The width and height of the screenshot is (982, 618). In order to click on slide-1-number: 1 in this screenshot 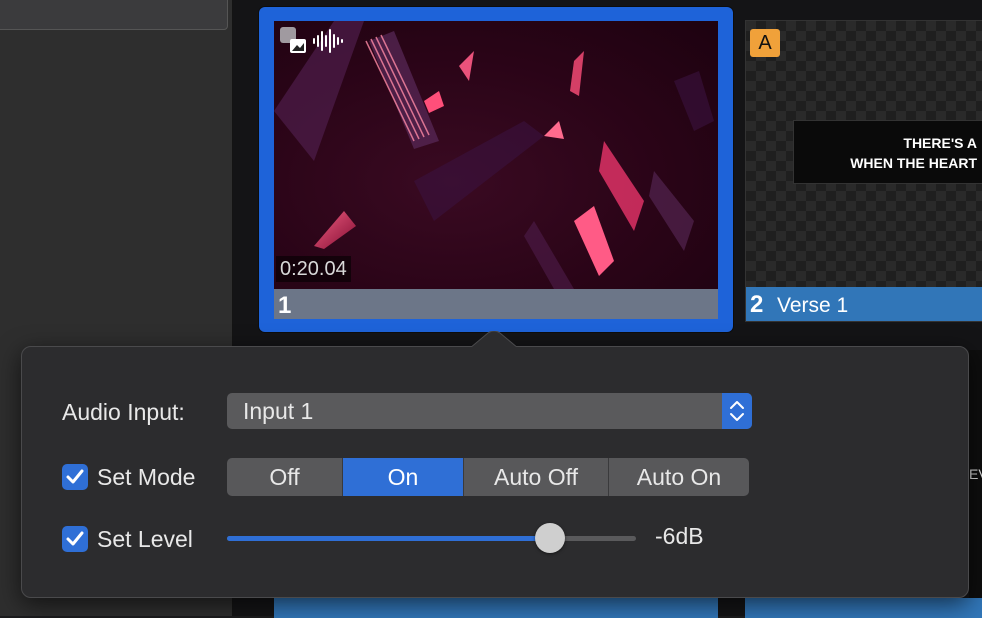, I will do `click(285, 305)`.